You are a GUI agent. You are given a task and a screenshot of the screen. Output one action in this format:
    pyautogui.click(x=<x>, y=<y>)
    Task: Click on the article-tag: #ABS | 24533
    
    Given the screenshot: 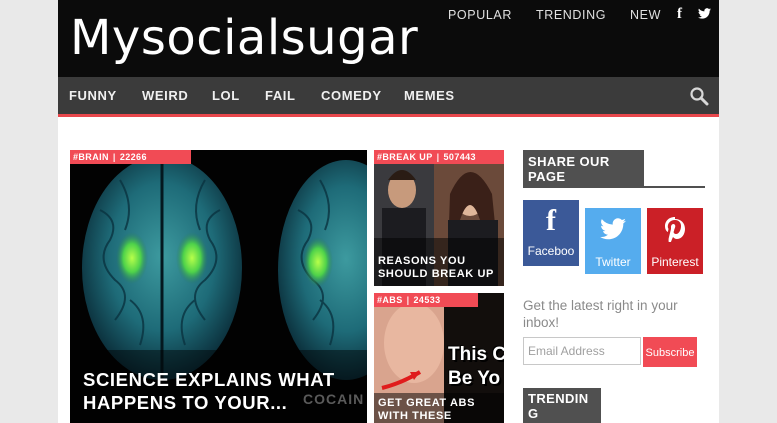 What is the action you would take?
    pyautogui.click(x=426, y=300)
    